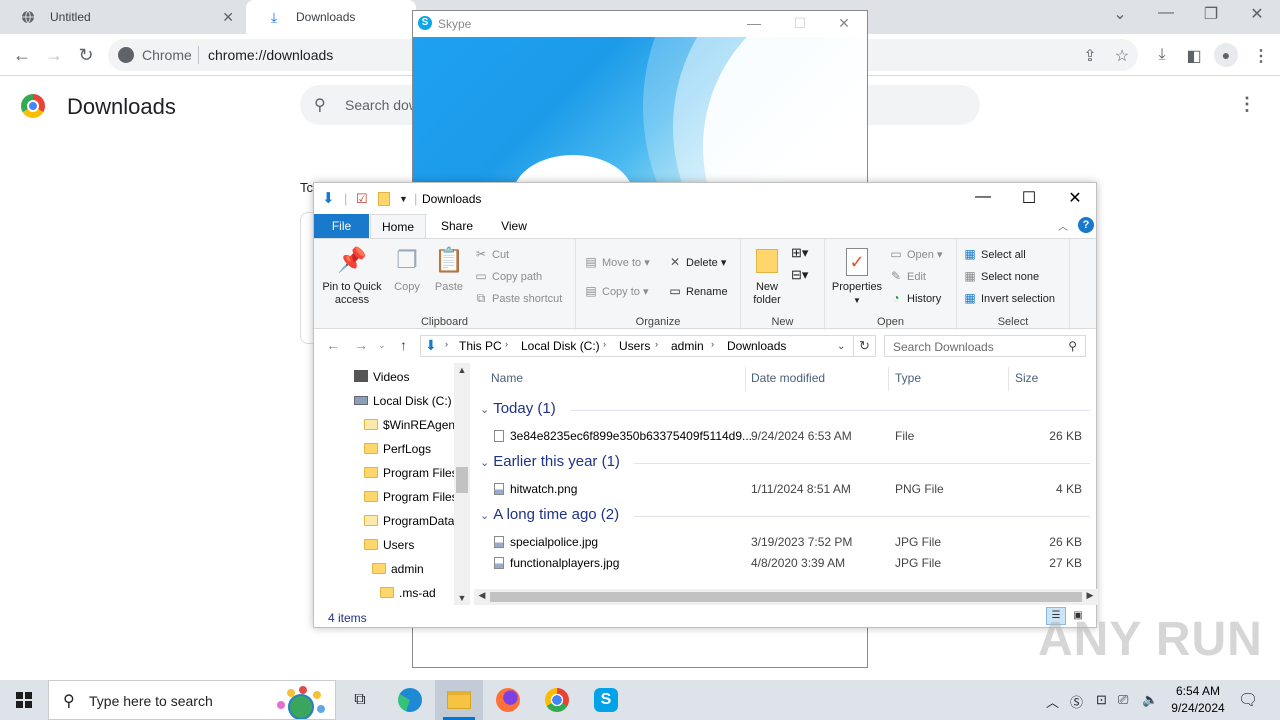 Image resolution: width=1280 pixels, height=720 pixels. Describe the element at coordinates (1247, 104) in the screenshot. I see `more-options-icon: ⋮` at that location.